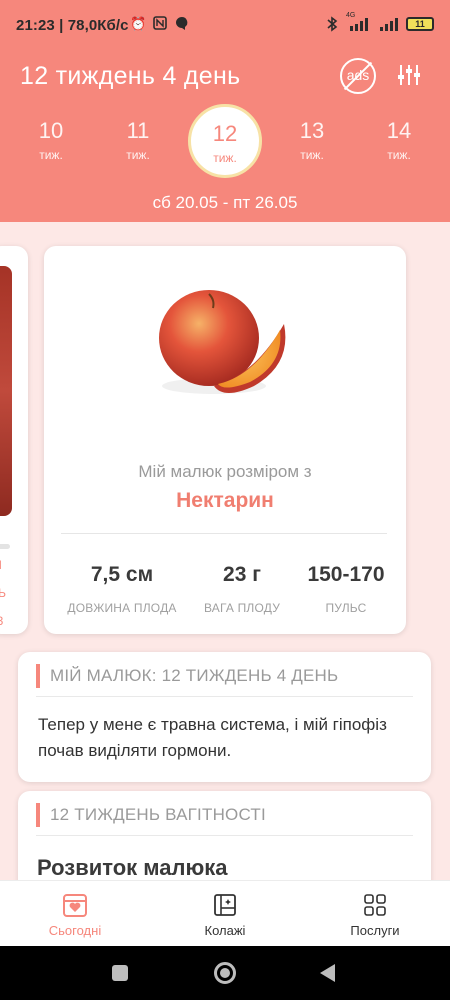 The width and height of the screenshot is (450, 1000). Describe the element at coordinates (375, 930) in the screenshot. I see `tab-label: Послуги` at that location.